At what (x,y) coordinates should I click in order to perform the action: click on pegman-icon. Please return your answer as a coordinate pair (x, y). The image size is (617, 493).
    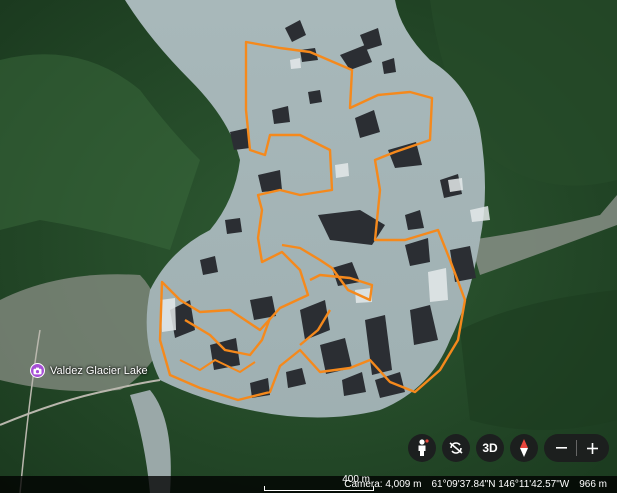
    Looking at the image, I should click on (423, 447).